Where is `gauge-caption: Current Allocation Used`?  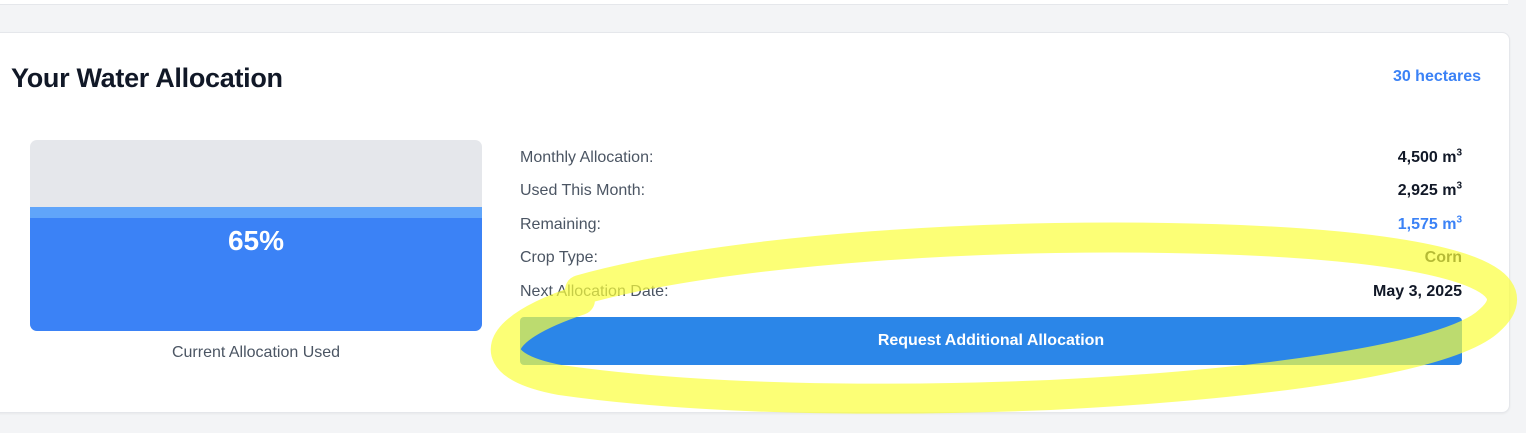
gauge-caption: Current Allocation Used is located at coordinates (256, 352).